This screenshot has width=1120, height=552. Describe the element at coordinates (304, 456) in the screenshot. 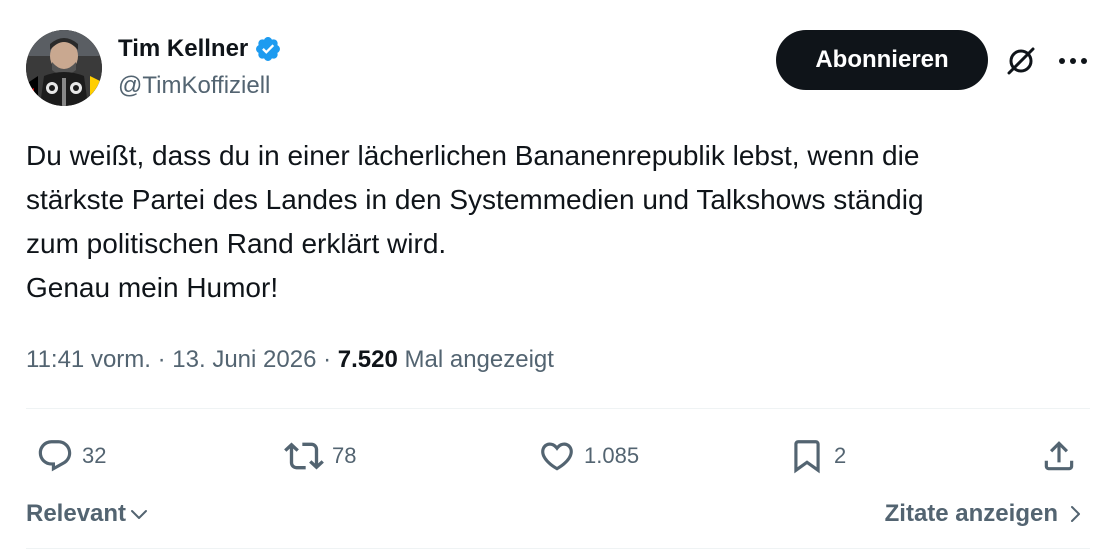

I see `repost-icon` at that location.